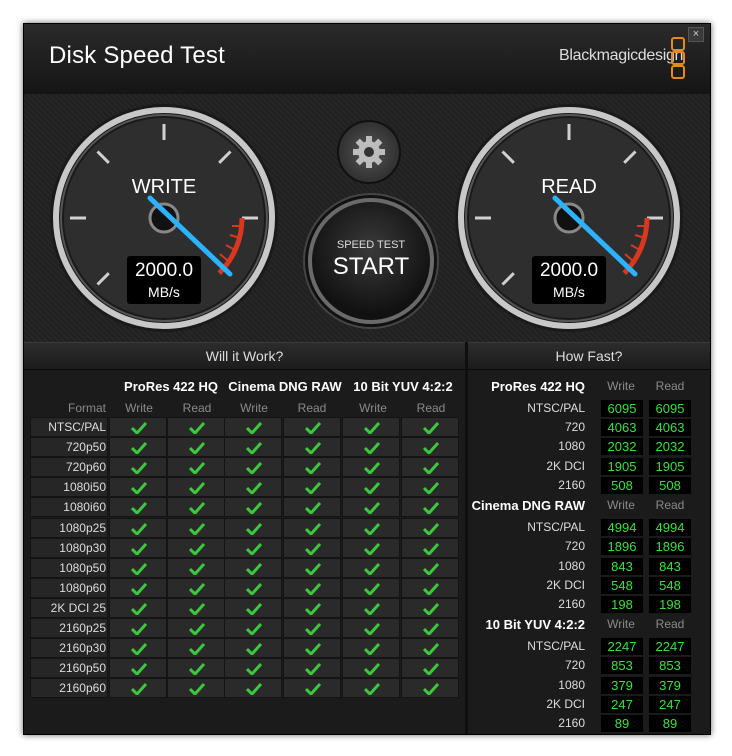 Image resolution: width=732 pixels, height=756 pixels. I want to click on close-button: ×, so click(696, 34).